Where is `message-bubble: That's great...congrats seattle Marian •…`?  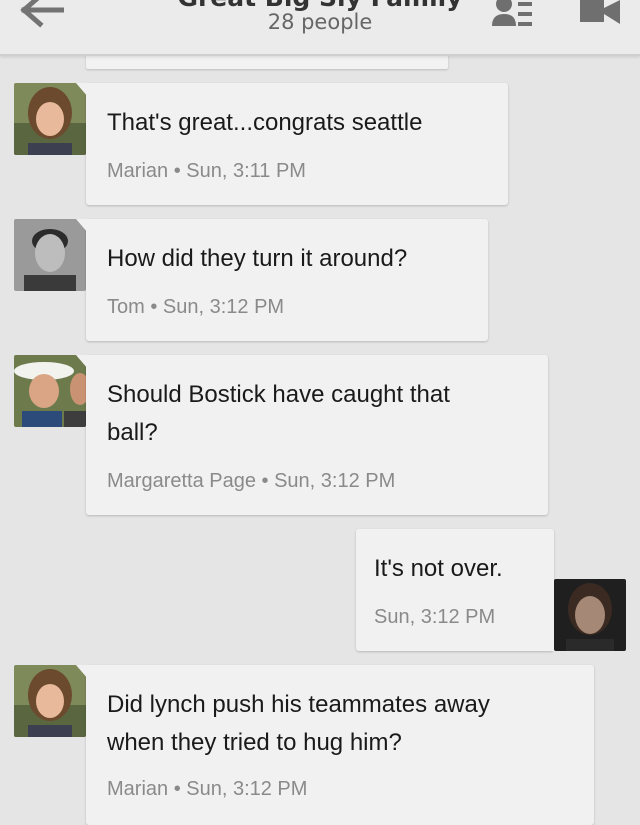
message-bubble: That's great...congrats seattle Marian •… is located at coordinates (292, 144).